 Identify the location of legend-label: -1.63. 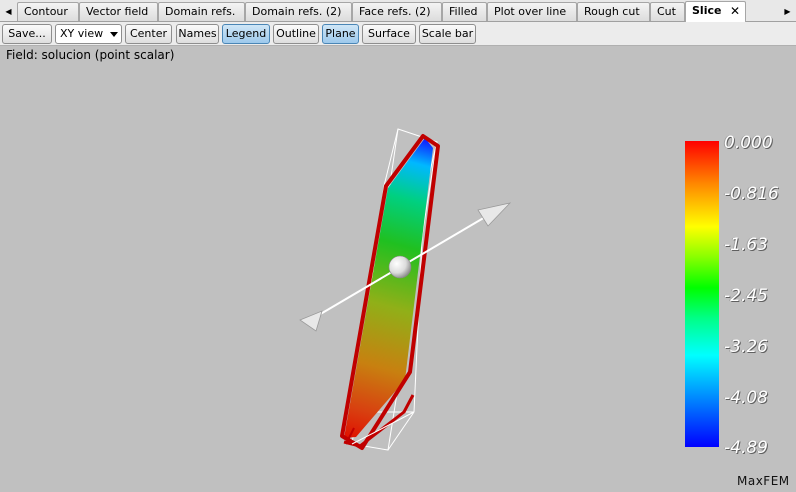
(746, 245).